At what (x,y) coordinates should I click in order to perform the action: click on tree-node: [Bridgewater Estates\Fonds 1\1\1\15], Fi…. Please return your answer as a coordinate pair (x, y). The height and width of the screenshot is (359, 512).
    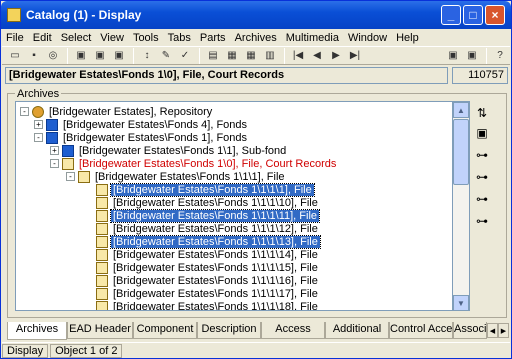
    Looking at the image, I should click on (208, 267).